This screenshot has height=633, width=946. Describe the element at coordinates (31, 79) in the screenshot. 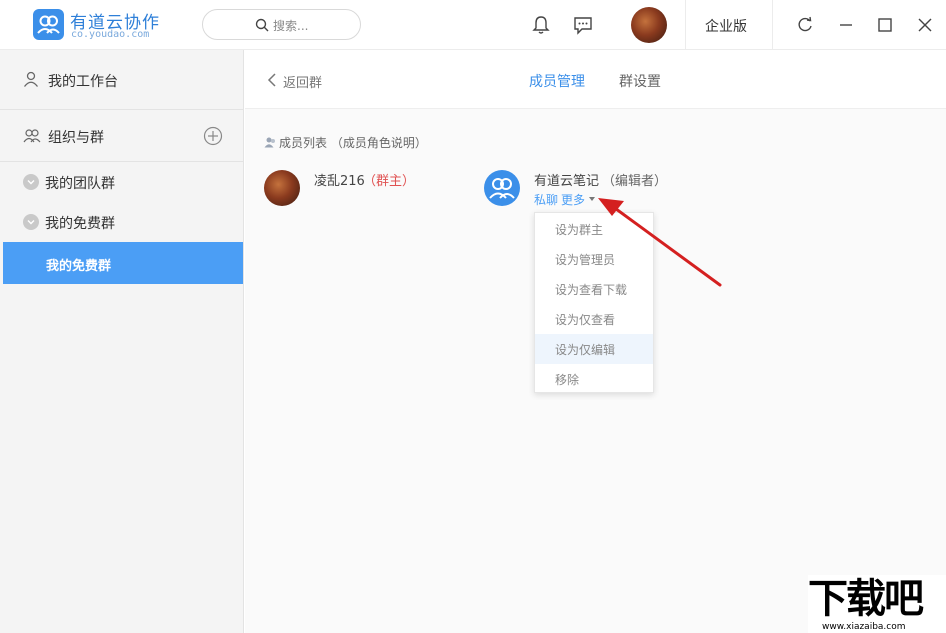

I see `user-icon` at that location.